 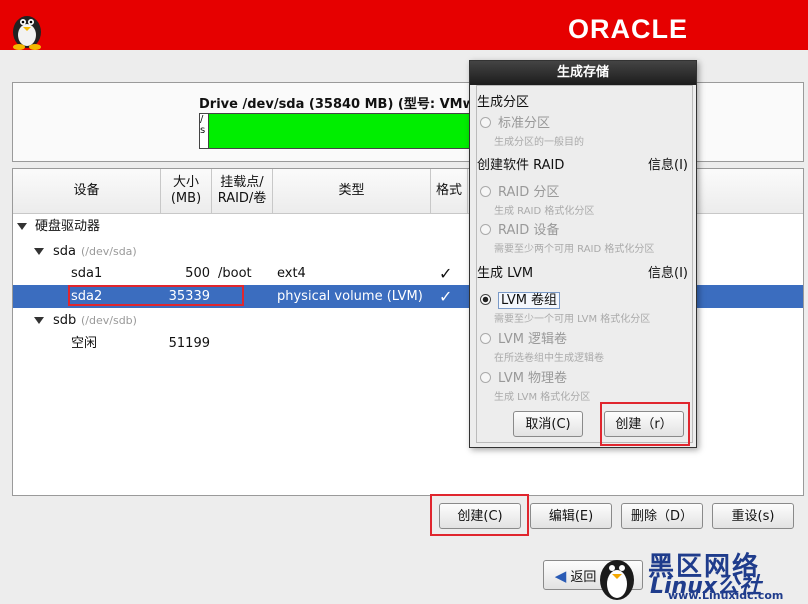 What do you see at coordinates (242, 191) in the screenshot?
I see `column-mount: 挂载点/ RAID/卷` at bounding box center [242, 191].